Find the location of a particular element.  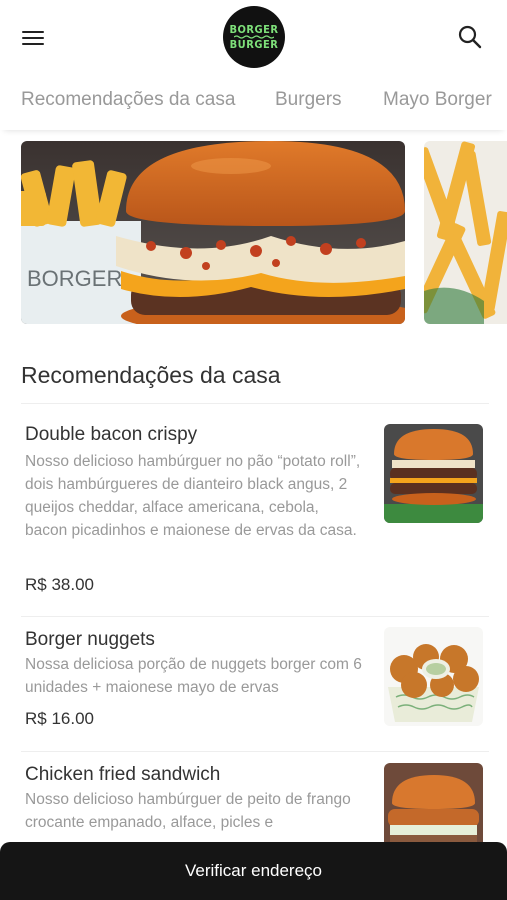

logo-text-bottom: BURGER is located at coordinates (254, 44).